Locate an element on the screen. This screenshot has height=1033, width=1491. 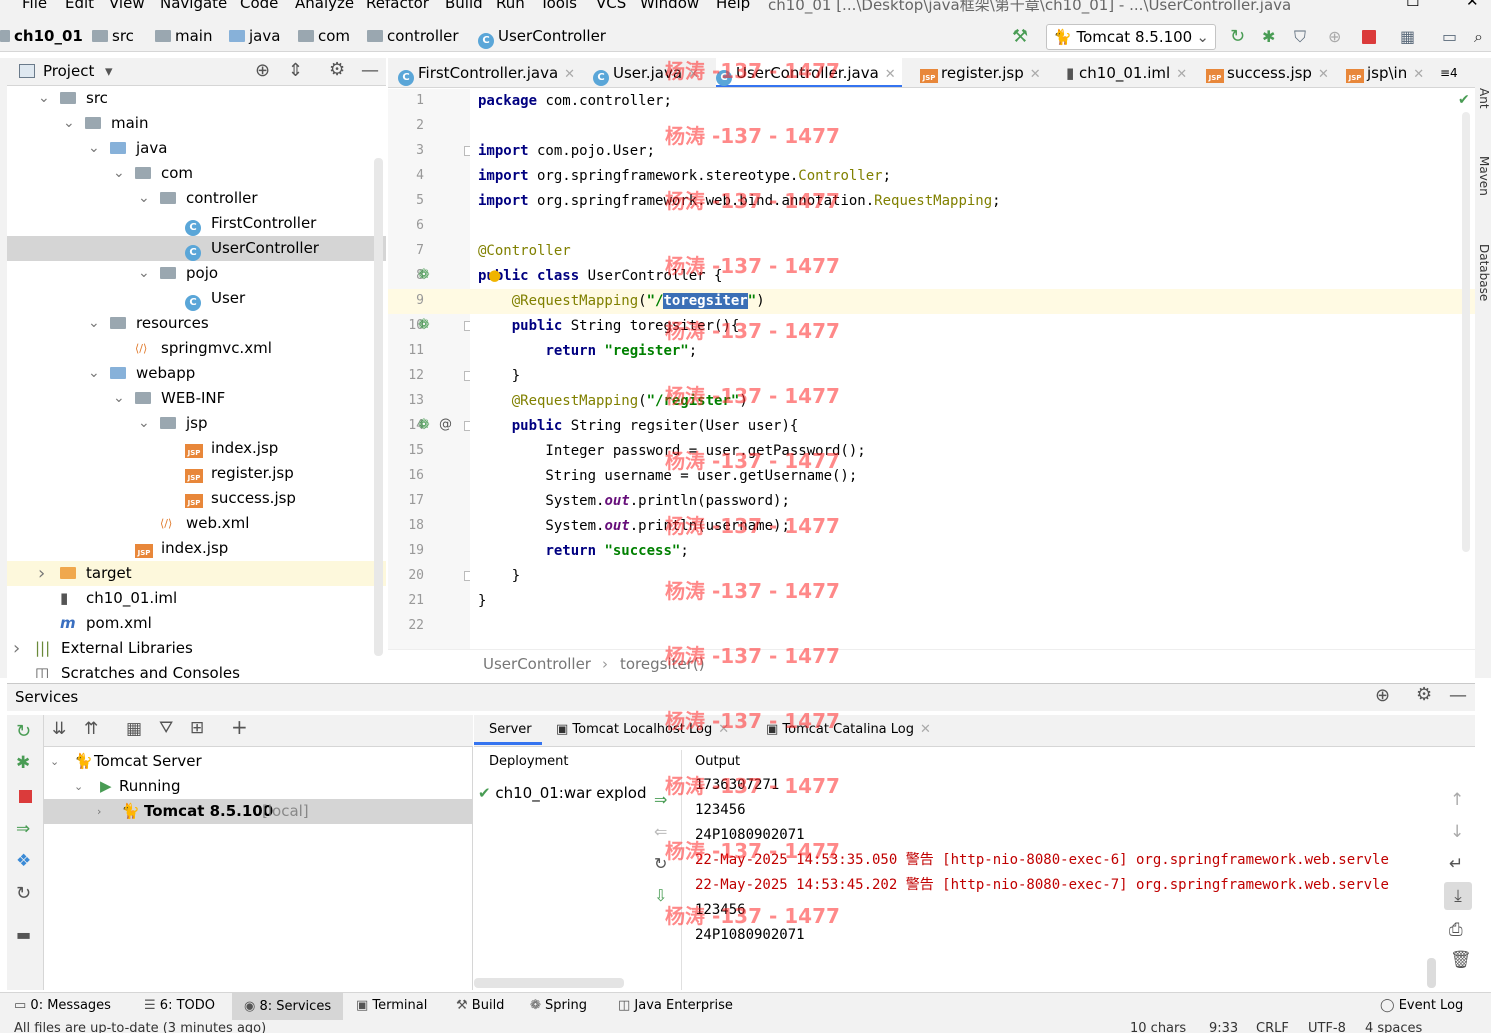
bottom-tab: ▭ 0: Messages is located at coordinates (62, 1005).